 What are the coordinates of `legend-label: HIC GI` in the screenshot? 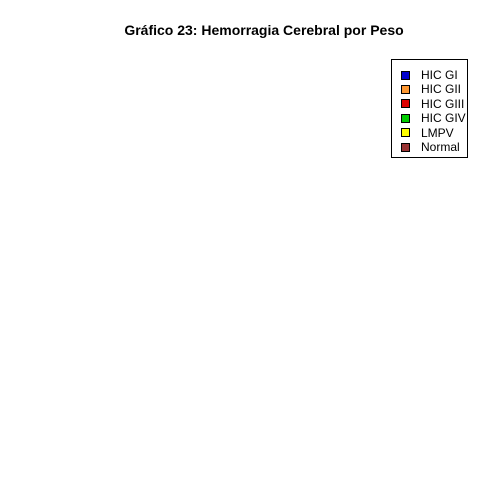 It's located at (439, 75).